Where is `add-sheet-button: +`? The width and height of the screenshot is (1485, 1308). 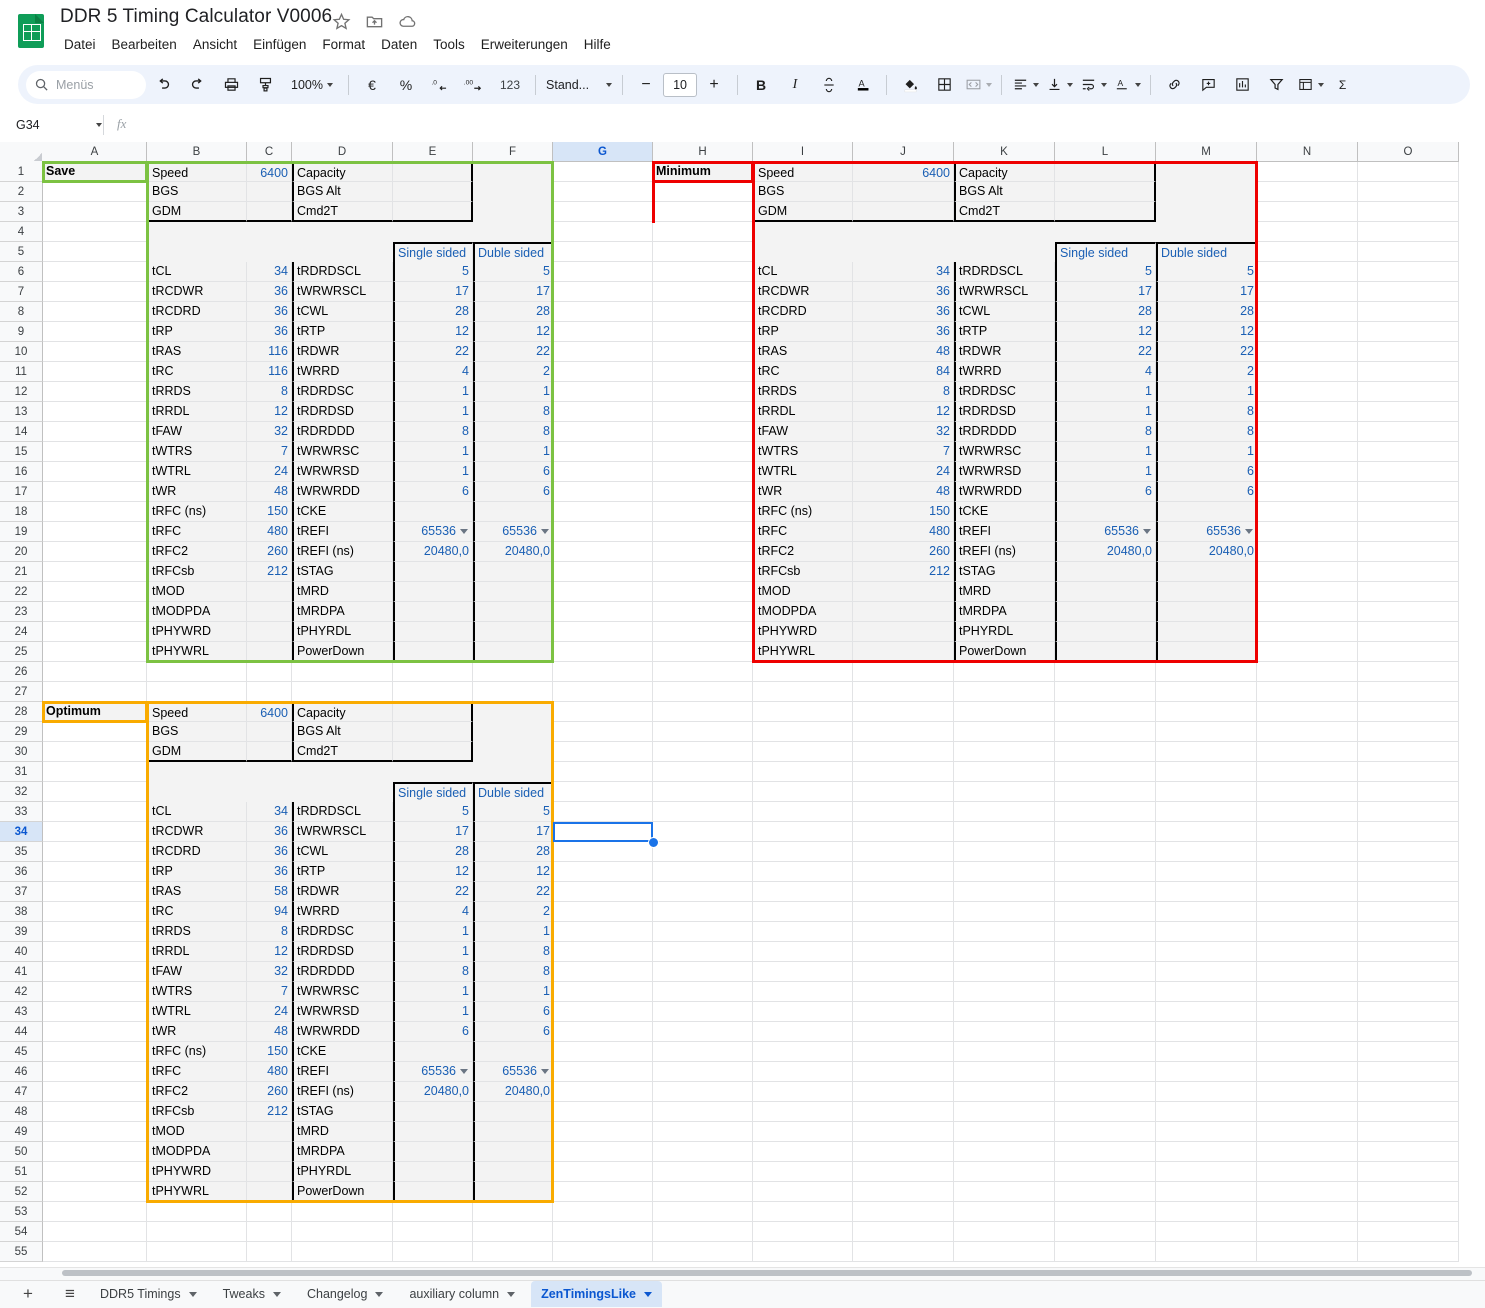
add-sheet-button: + is located at coordinates (28, 1294).